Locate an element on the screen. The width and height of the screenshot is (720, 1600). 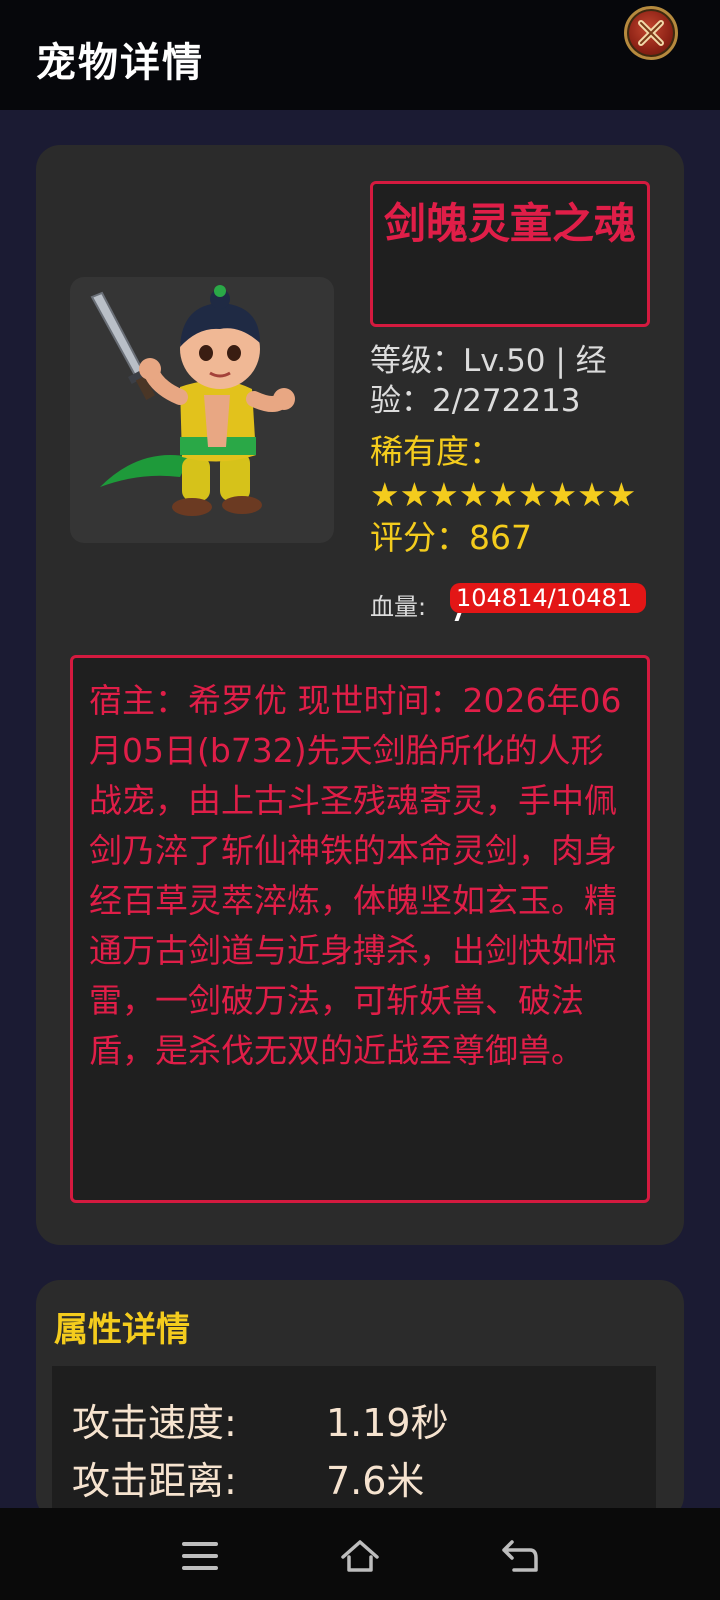
level-experience-text: 等级：Lv.50 | 经验：2/272213 is located at coordinates (488, 381).